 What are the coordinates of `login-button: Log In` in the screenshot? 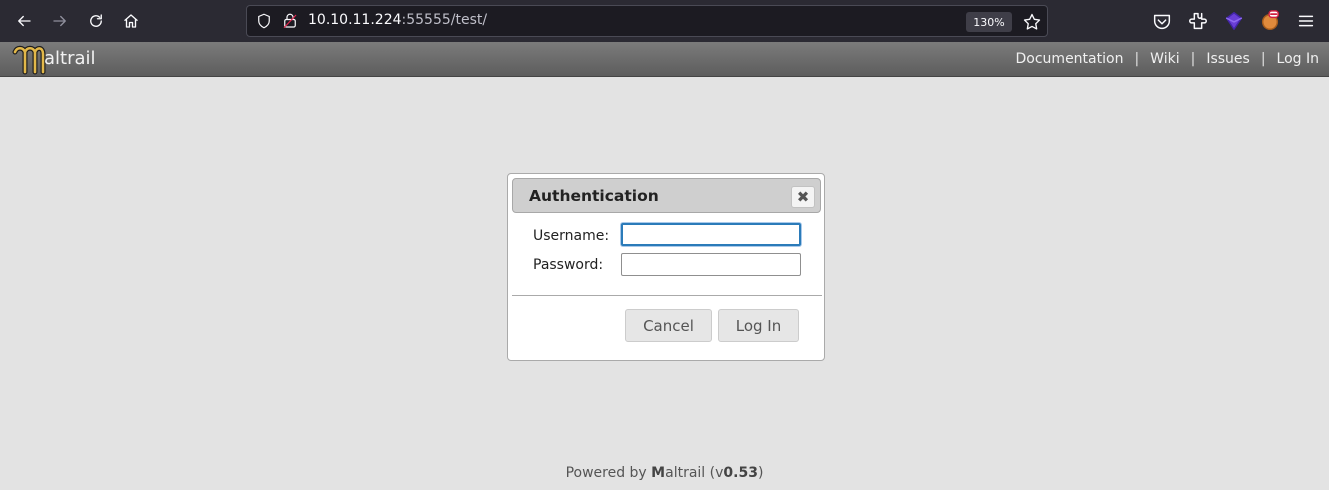 It's located at (758, 325).